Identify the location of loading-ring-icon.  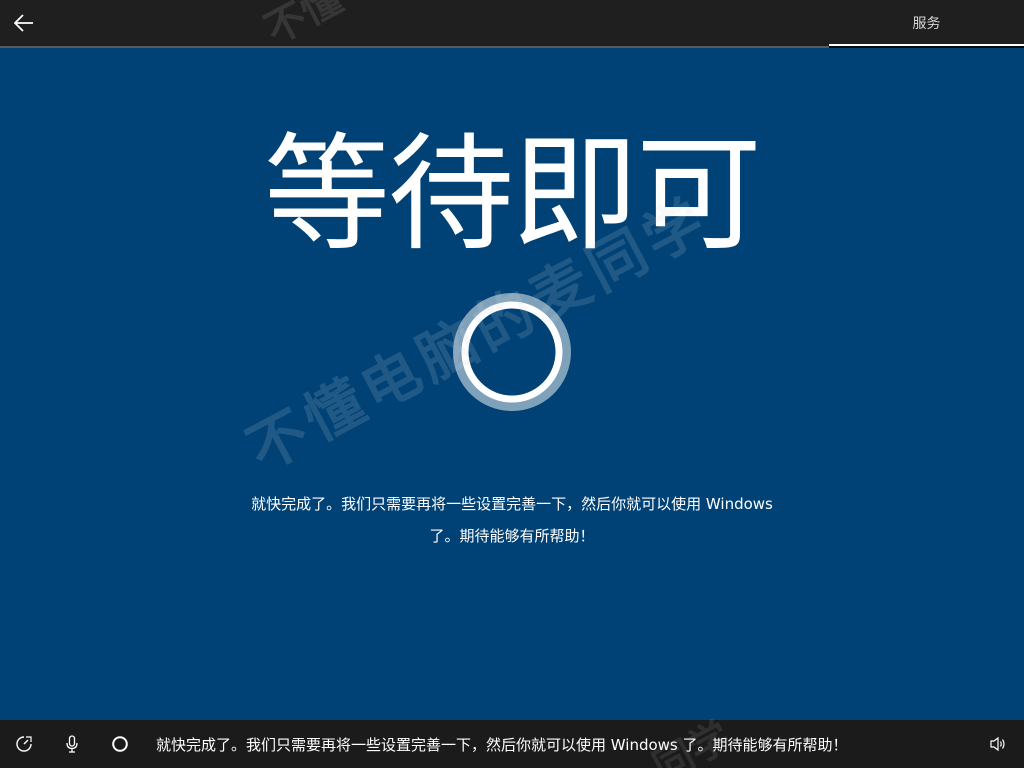
(512, 352).